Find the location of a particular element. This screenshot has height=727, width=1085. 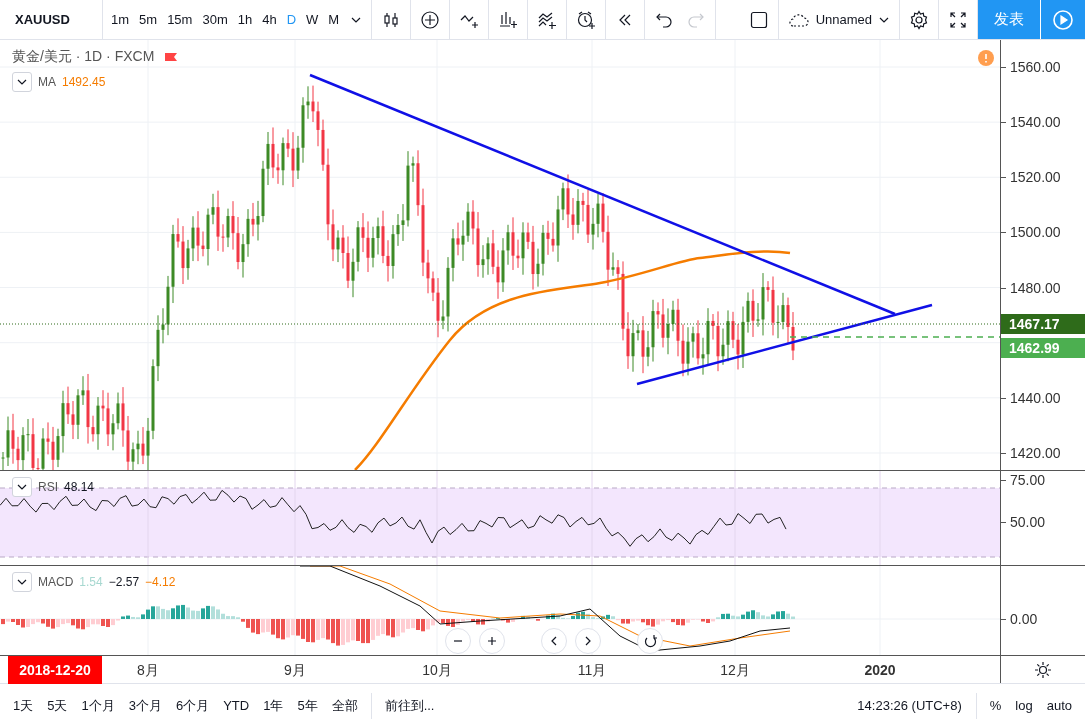

interval-button: W is located at coordinates (312, 19).